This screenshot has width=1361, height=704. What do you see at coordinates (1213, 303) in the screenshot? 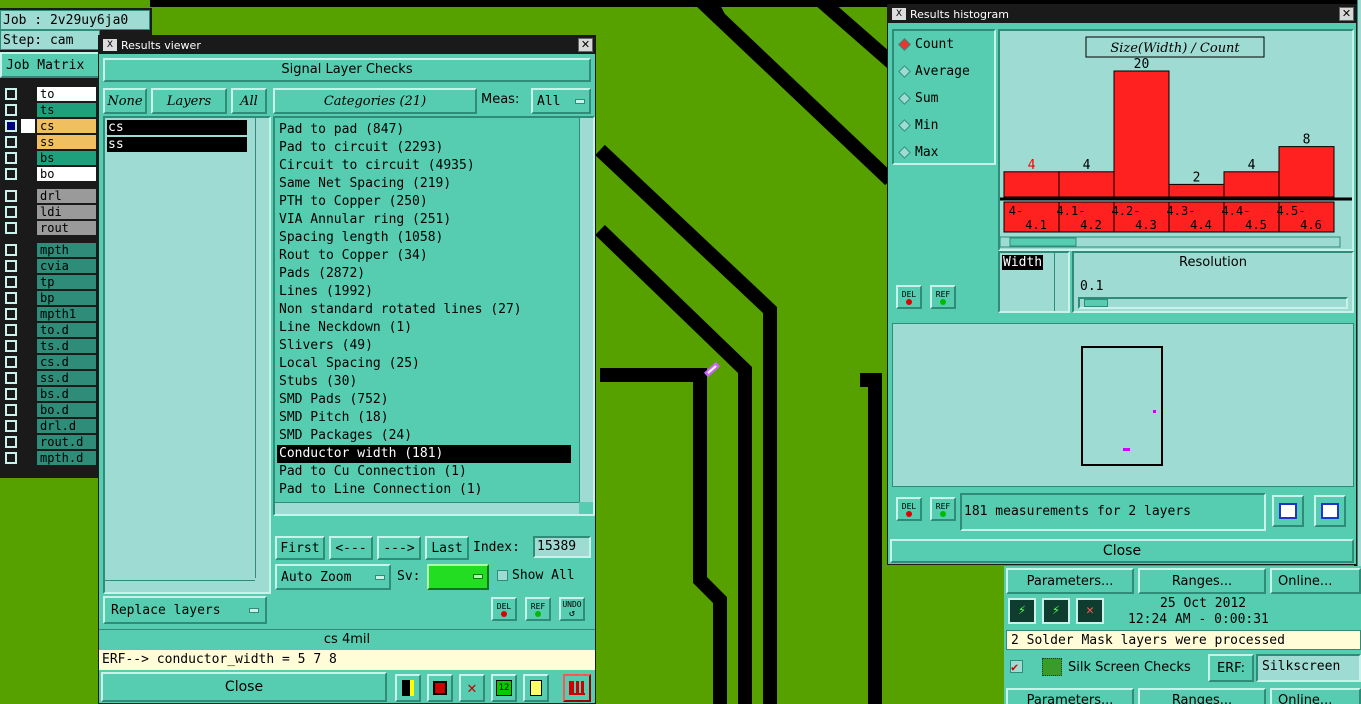
I see `resolution-slider` at bounding box center [1213, 303].